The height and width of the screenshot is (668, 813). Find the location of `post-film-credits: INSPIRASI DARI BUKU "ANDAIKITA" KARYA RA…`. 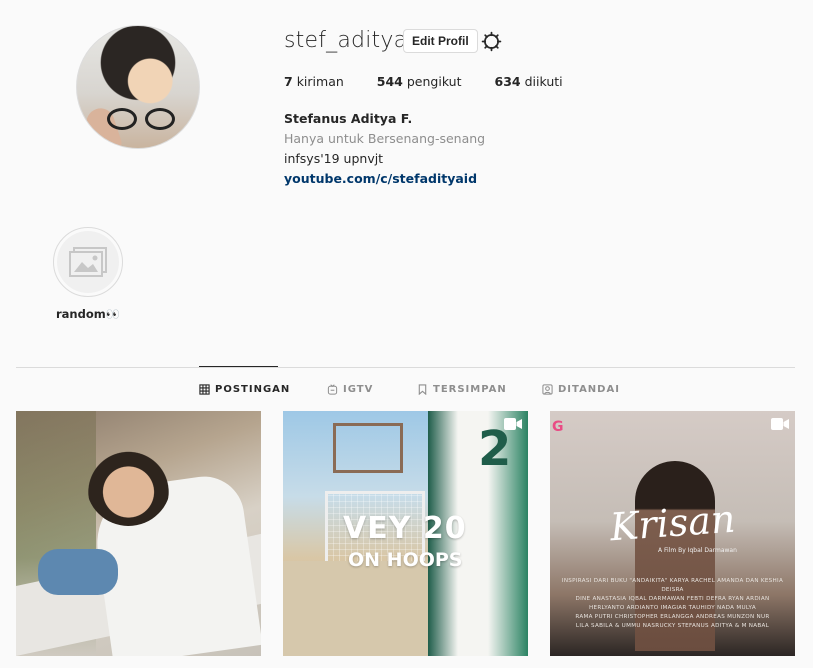

post-film-credits: INSPIRASI DARI BUKU "ANDAIKITA" KARYA RA… is located at coordinates (672, 603).